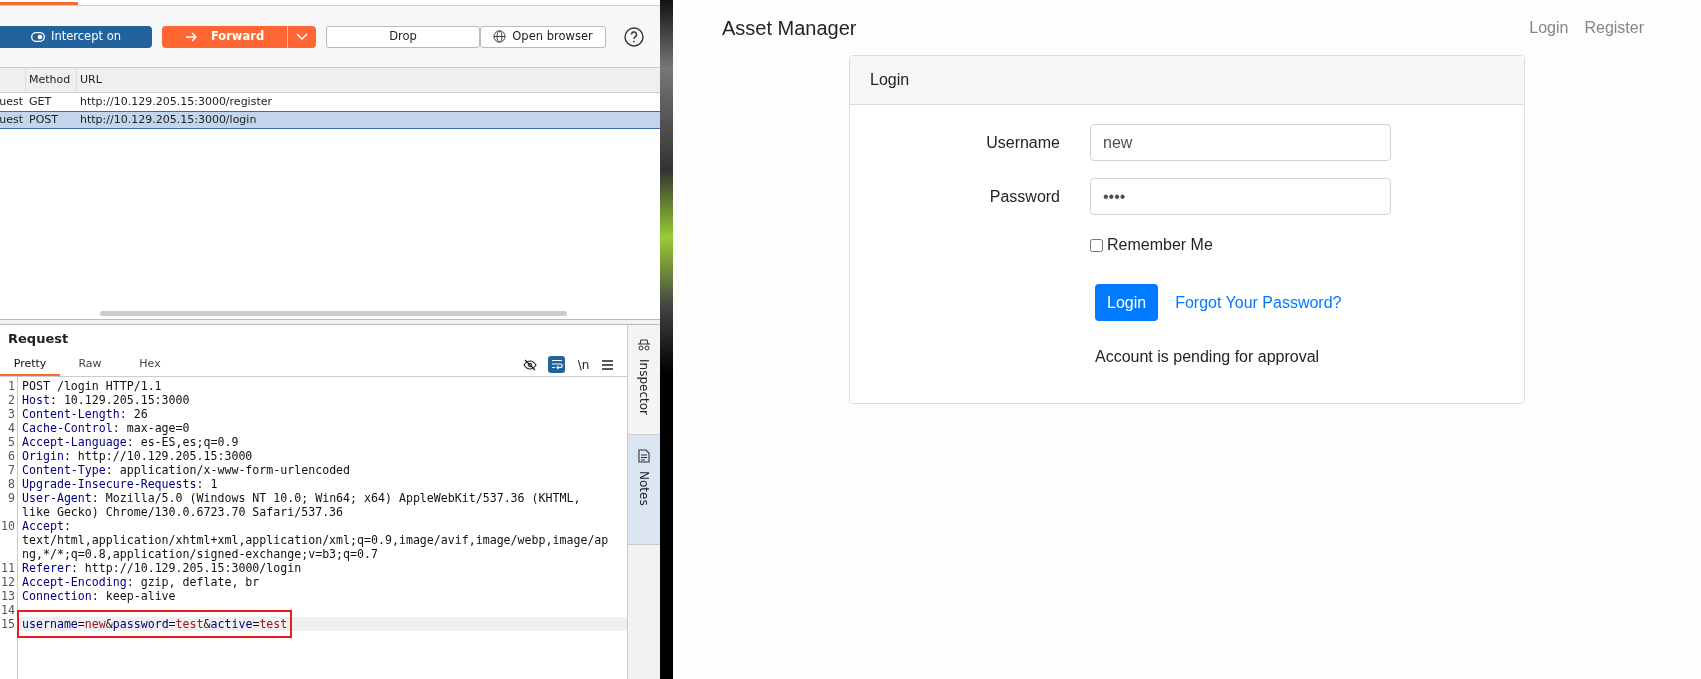  Describe the element at coordinates (162, 568) in the screenshot. I see `code-line: Referer: http://10.129.205.15:3000/login` at that location.